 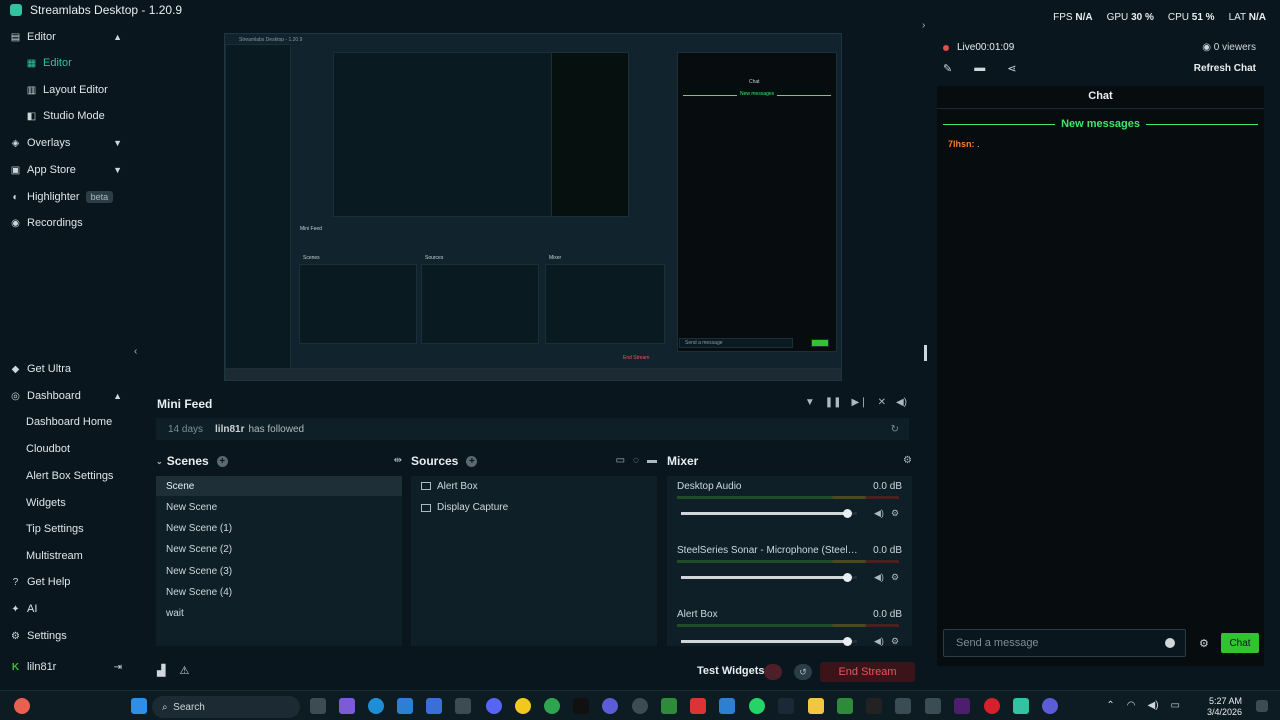 I want to click on scene-item: New Scene (4), so click(x=279, y=593).